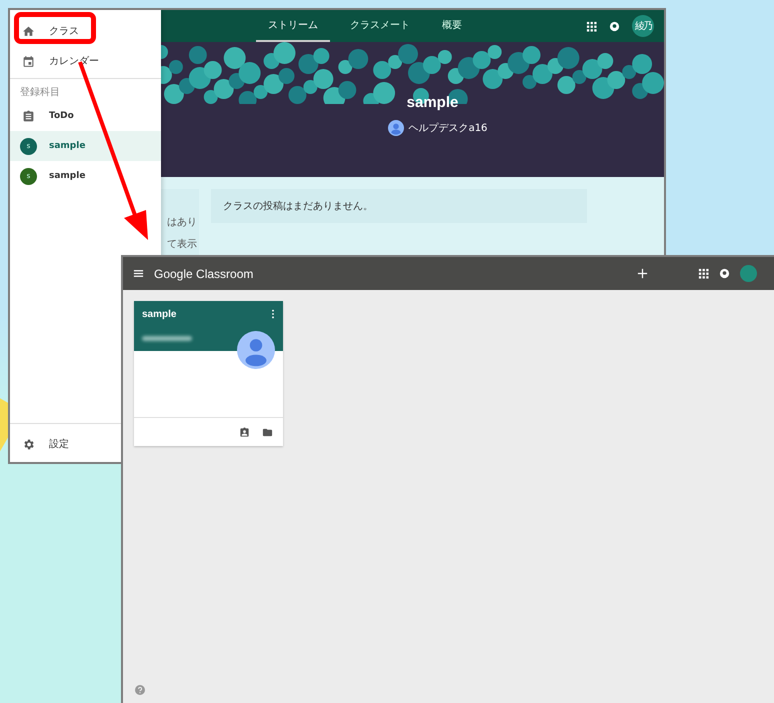 This screenshot has width=774, height=703. I want to click on sidebar-item: ToDo, so click(85, 116).